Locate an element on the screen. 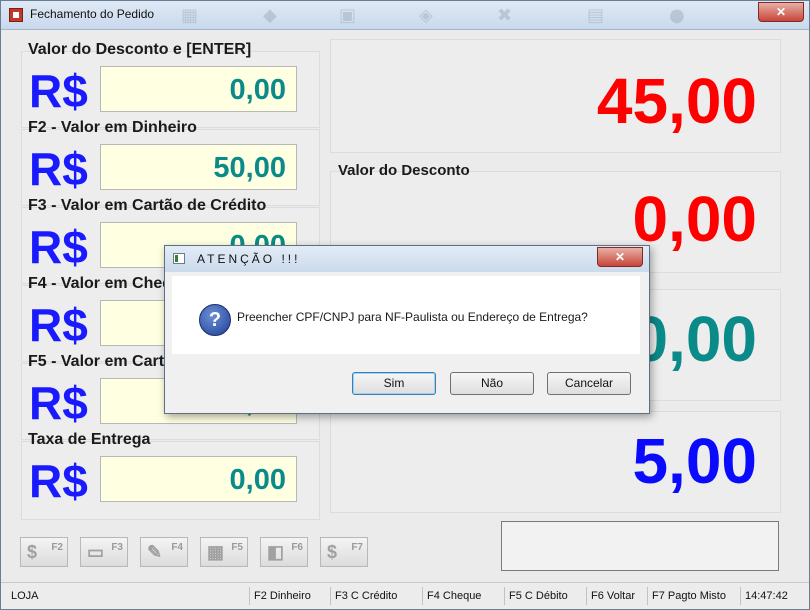  status-f6: F6 Voltar is located at coordinates (616, 596).